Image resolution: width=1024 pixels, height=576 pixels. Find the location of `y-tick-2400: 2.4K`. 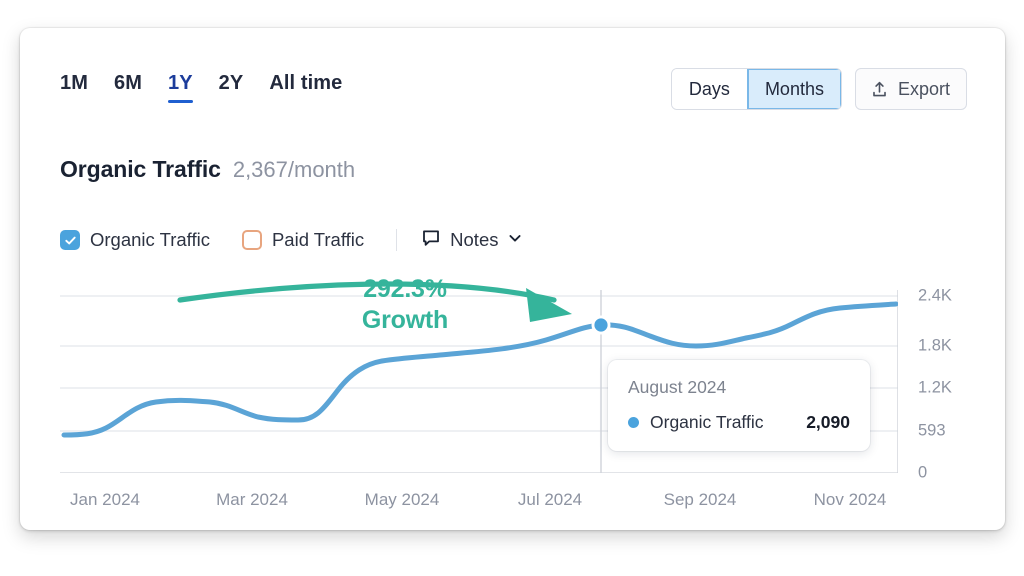

y-tick-2400: 2.4K is located at coordinates (935, 295).